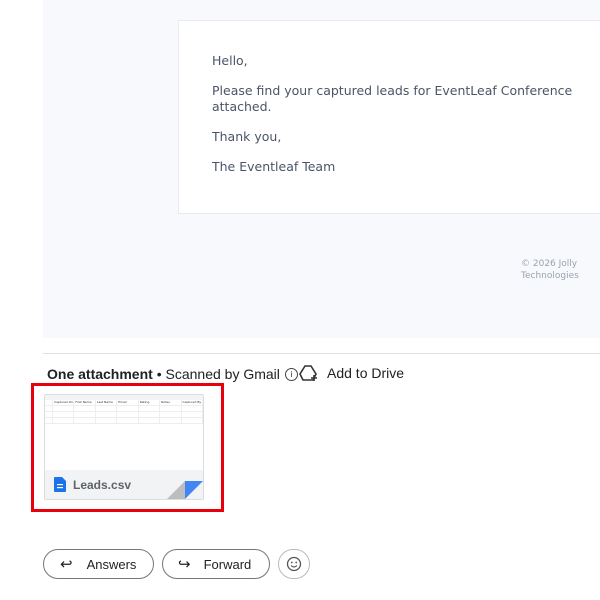  I want to click on add-to-drive-label: Add to Drive, so click(366, 373).